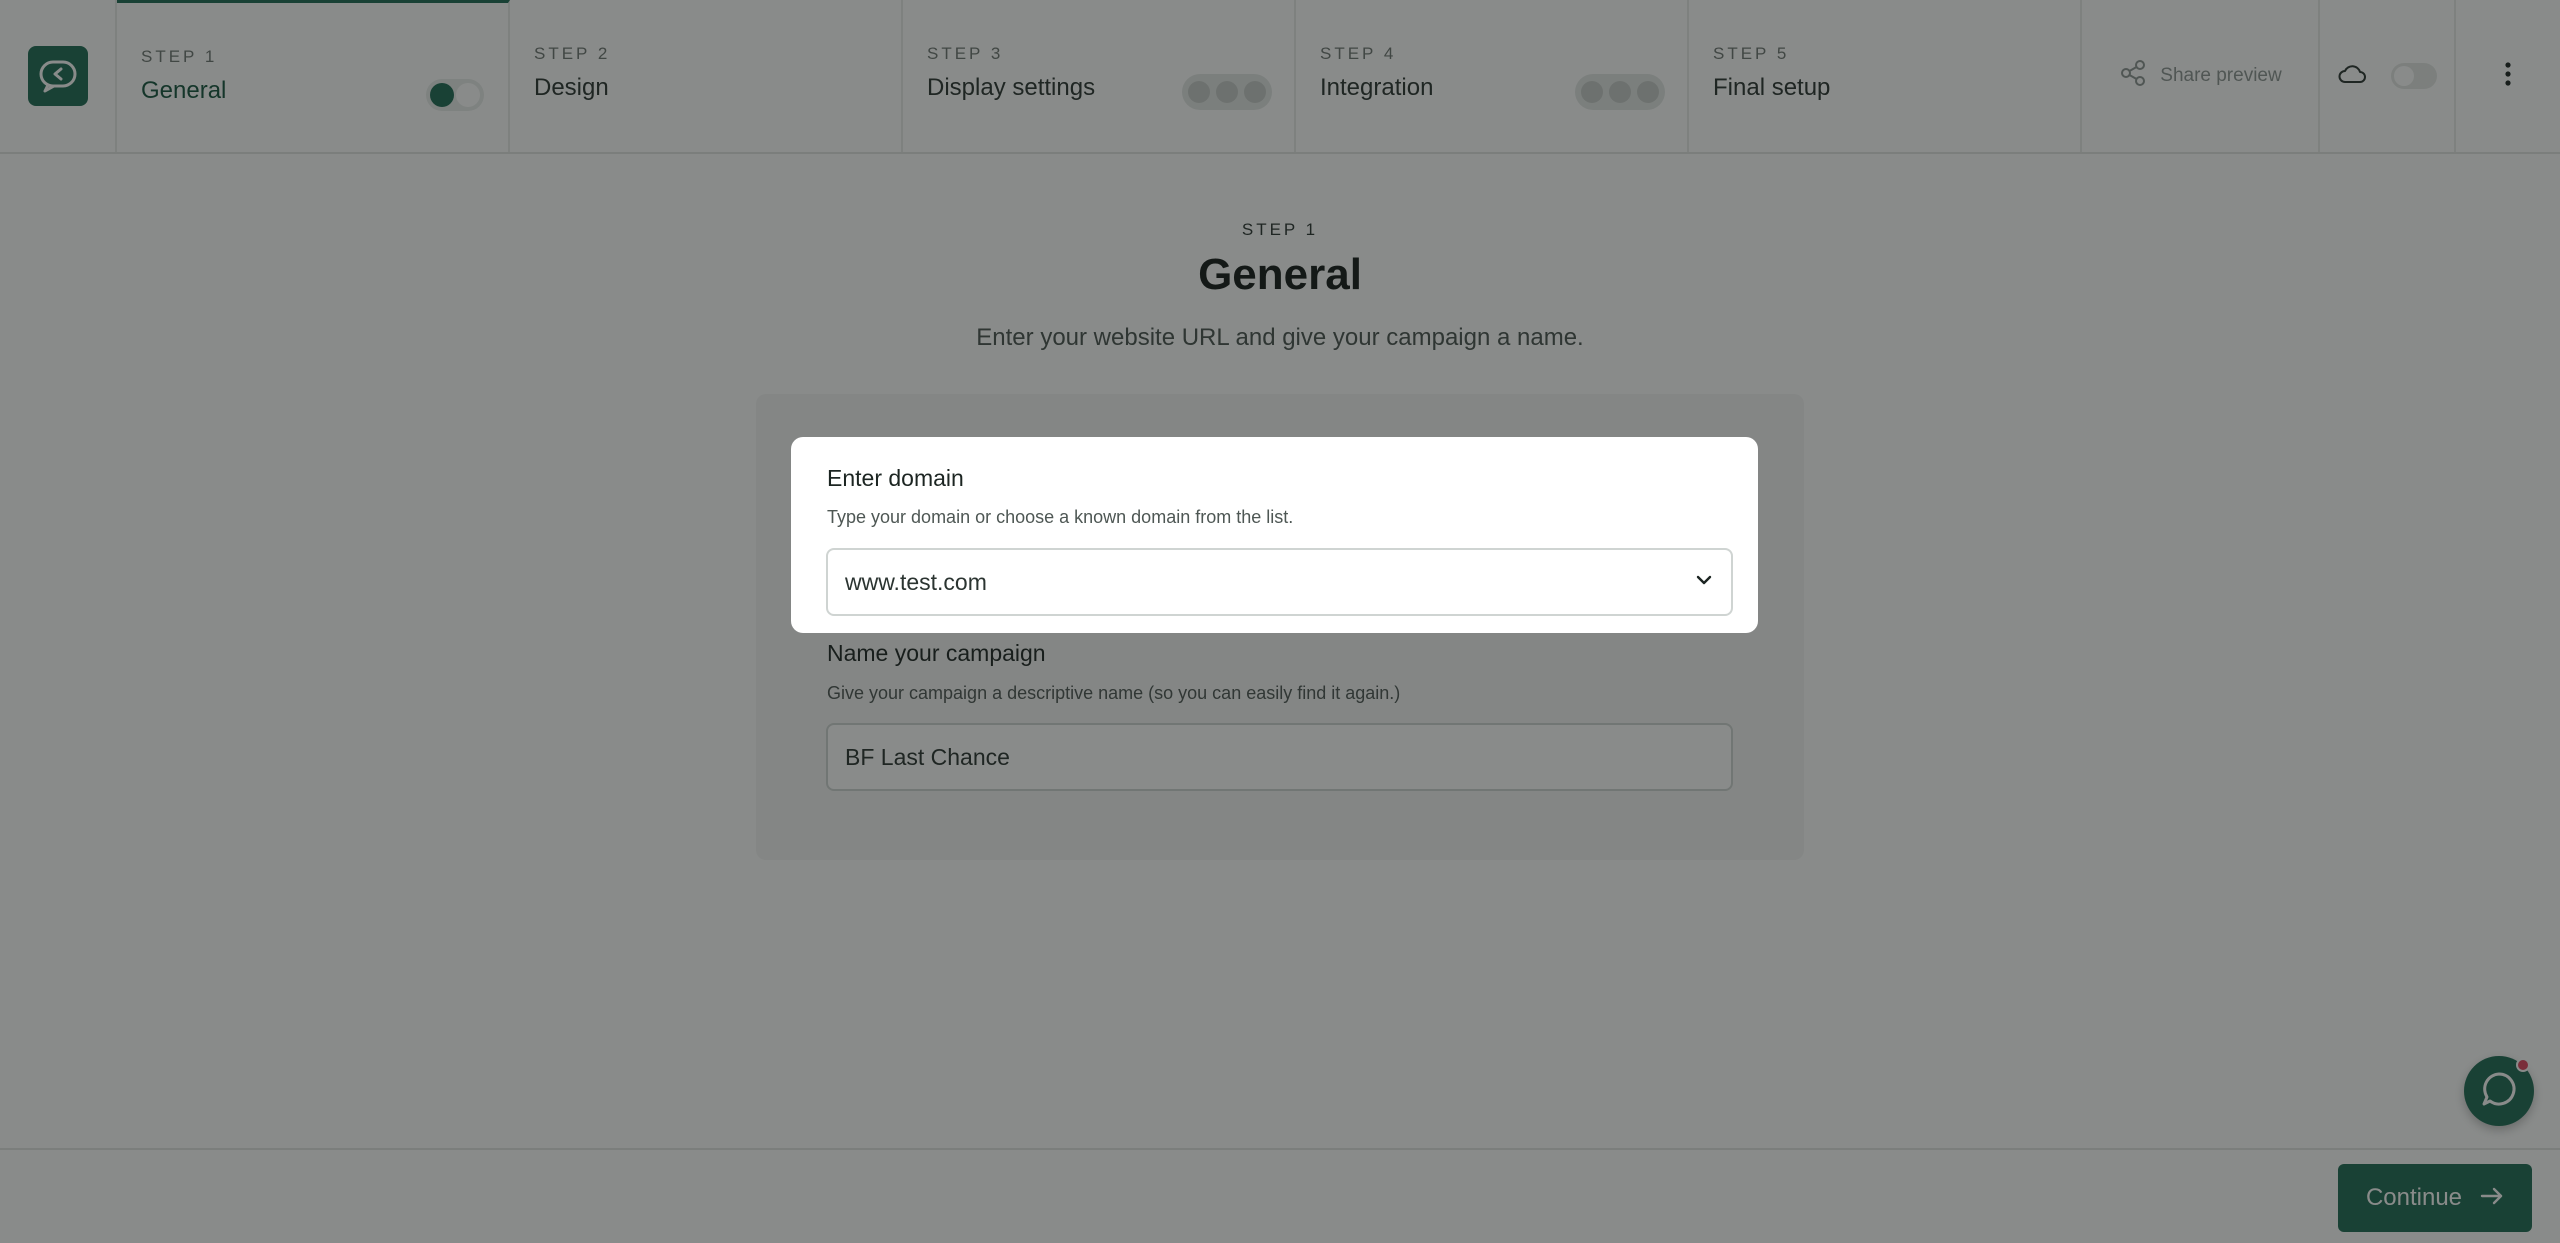 The width and height of the screenshot is (2560, 1243). I want to click on chevron-down-icon, so click(1704, 582).